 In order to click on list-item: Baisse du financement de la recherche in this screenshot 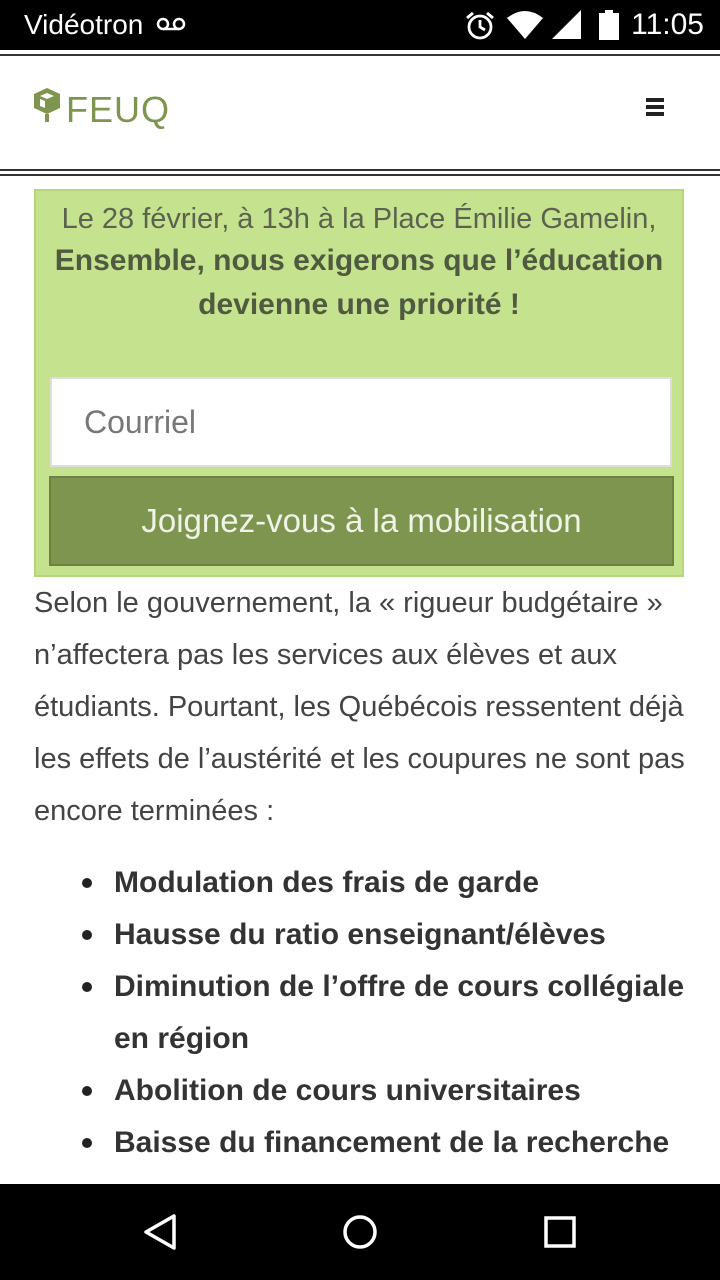, I will do `click(374, 1143)`.